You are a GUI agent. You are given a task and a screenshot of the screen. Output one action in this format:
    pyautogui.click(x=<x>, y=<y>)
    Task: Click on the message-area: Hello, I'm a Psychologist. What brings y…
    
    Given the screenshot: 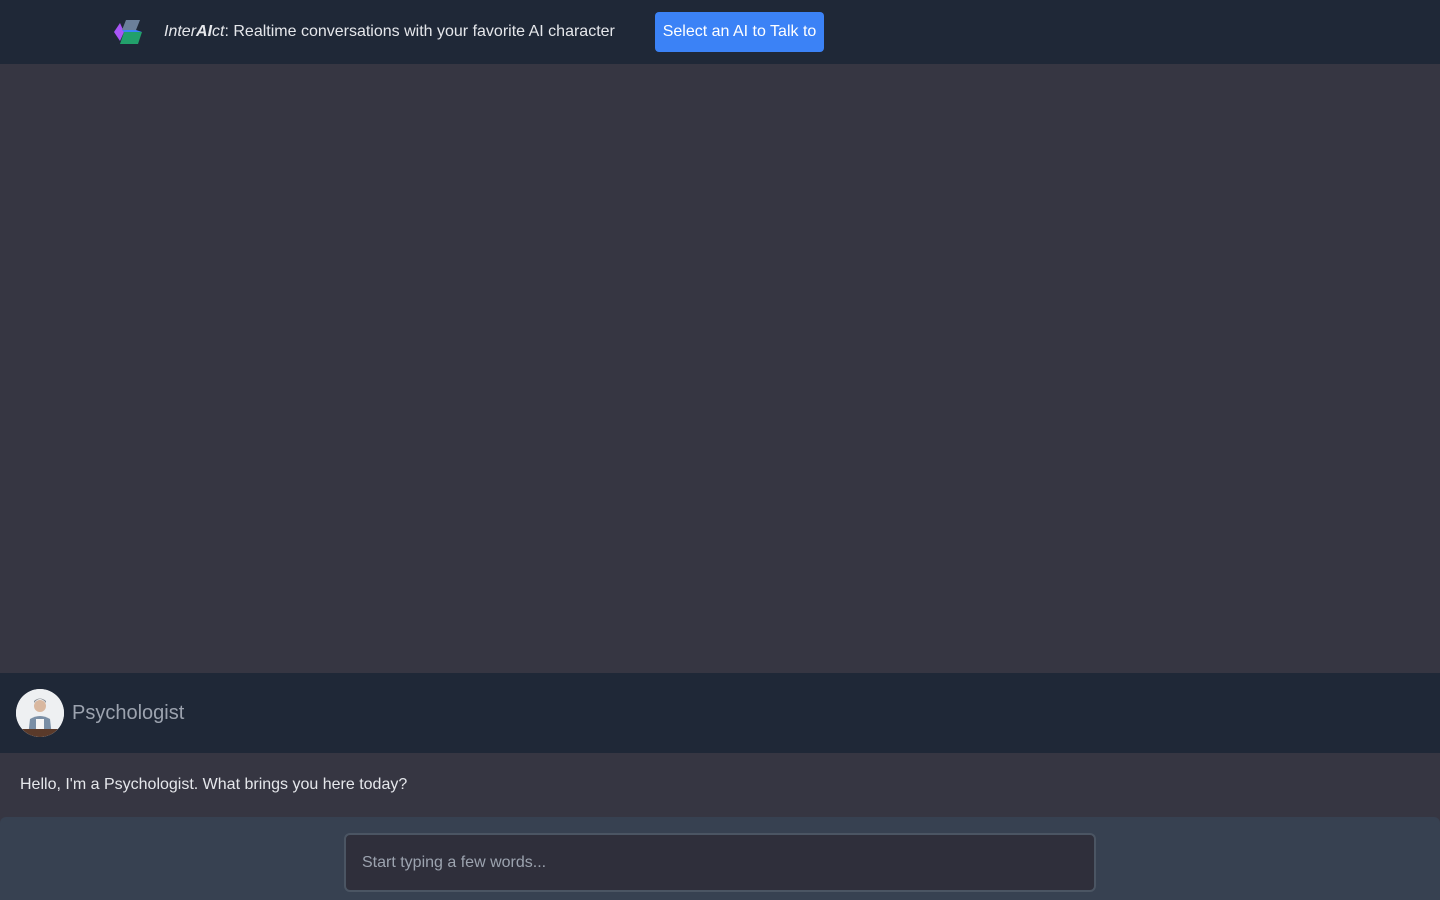 What is the action you would take?
    pyautogui.click(x=720, y=785)
    